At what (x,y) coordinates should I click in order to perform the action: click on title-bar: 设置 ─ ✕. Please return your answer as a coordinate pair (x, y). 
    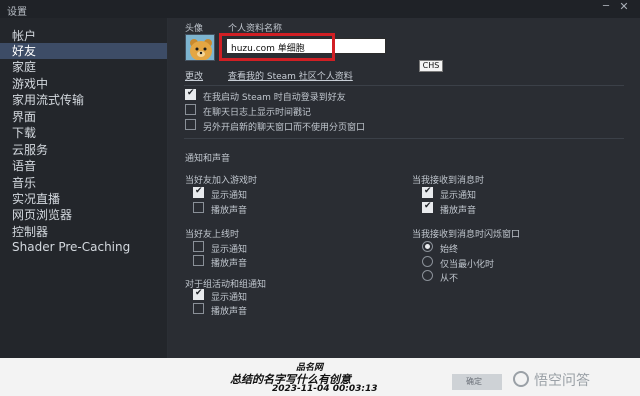
    Looking at the image, I should click on (320, 9).